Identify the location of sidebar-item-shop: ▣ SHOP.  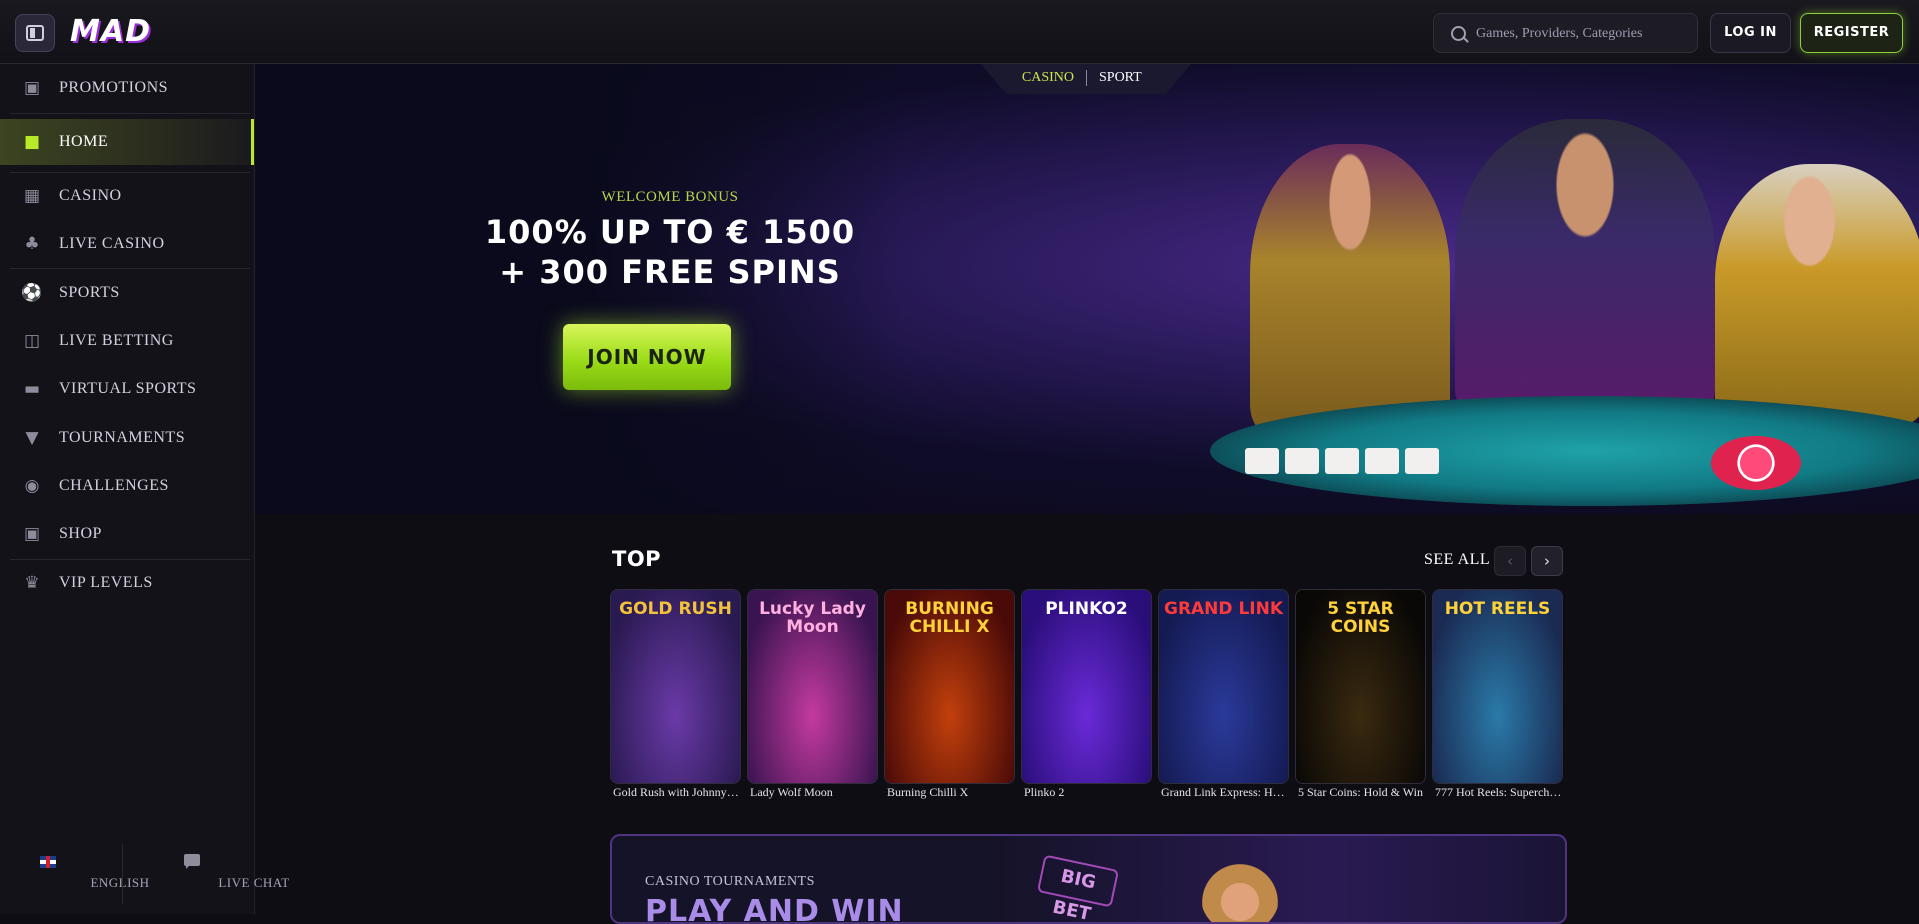
(127, 534).